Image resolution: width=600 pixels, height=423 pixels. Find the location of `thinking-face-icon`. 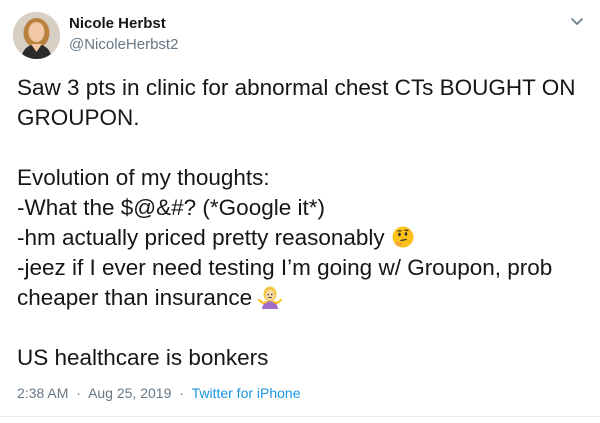

thinking-face-icon is located at coordinates (403, 237).